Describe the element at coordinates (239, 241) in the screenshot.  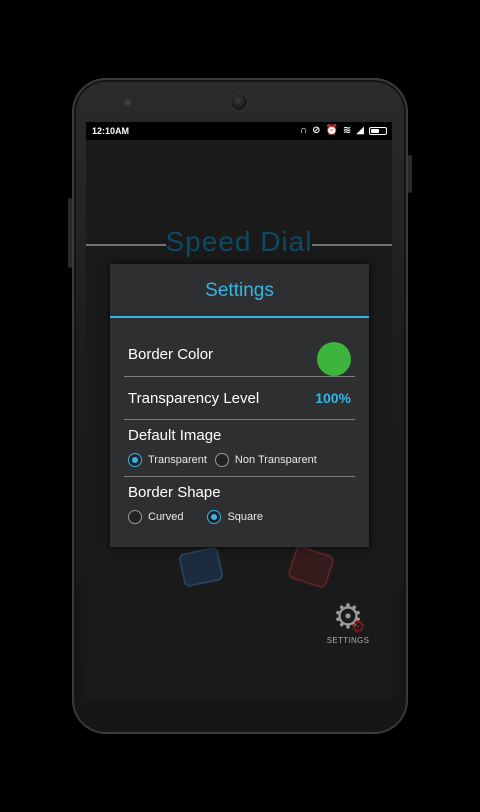
I see `app-title: Speed Dial` at that location.